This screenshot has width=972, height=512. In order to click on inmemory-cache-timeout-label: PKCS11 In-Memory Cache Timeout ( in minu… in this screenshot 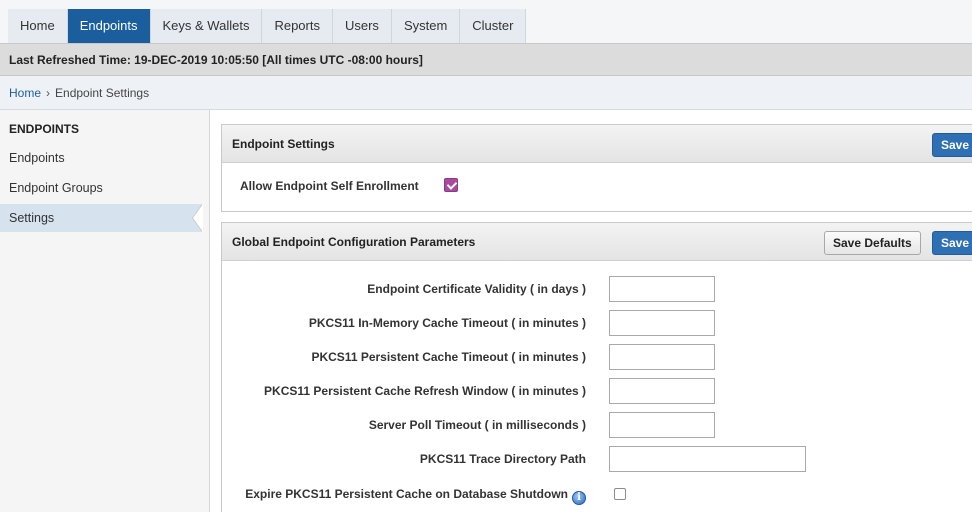, I will do `click(447, 323)`.